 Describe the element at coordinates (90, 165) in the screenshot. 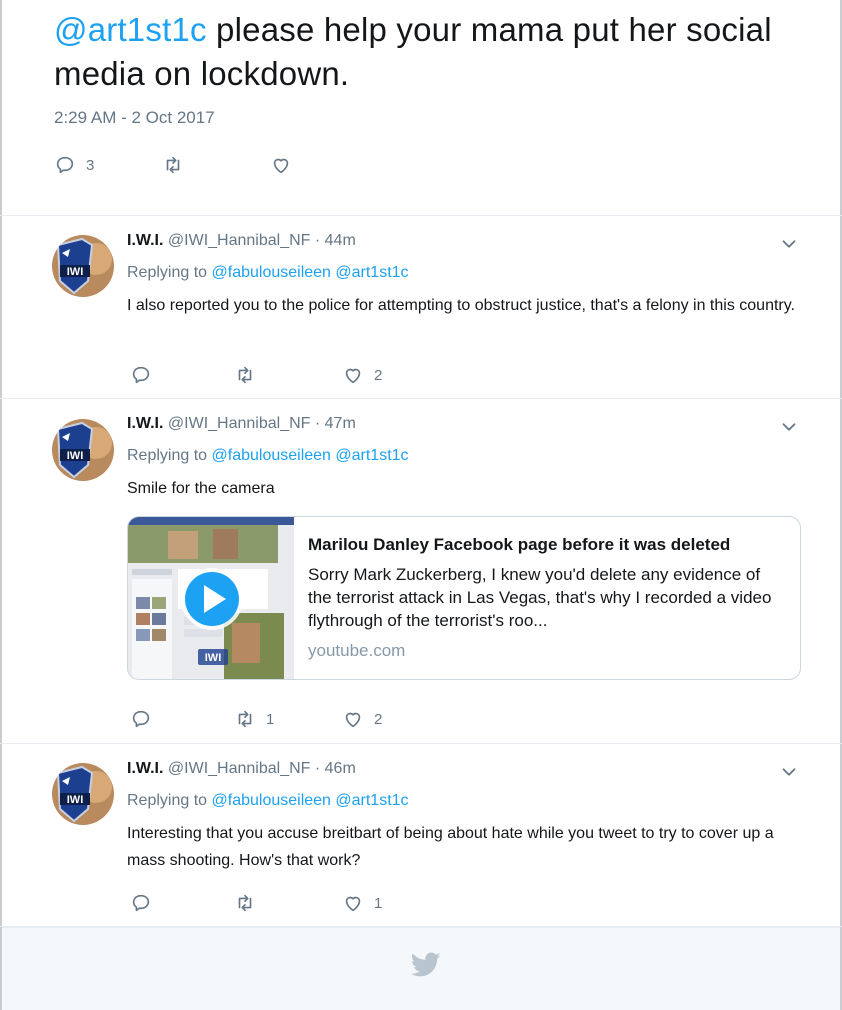

I see `reply-count: 3` at that location.